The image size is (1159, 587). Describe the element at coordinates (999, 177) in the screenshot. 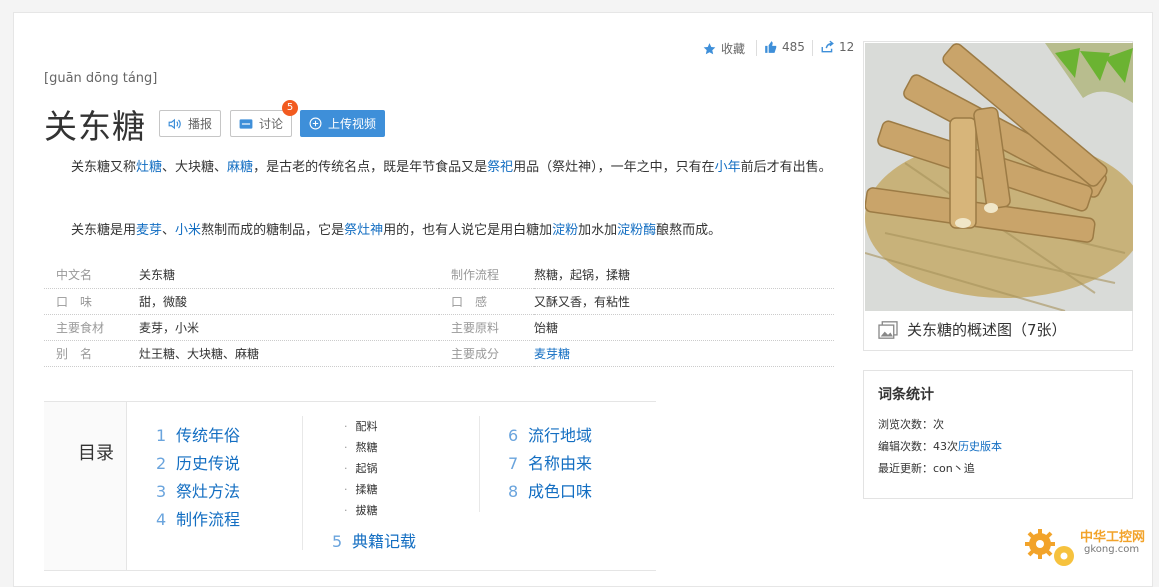

I see `guandong-candy-photo` at that location.